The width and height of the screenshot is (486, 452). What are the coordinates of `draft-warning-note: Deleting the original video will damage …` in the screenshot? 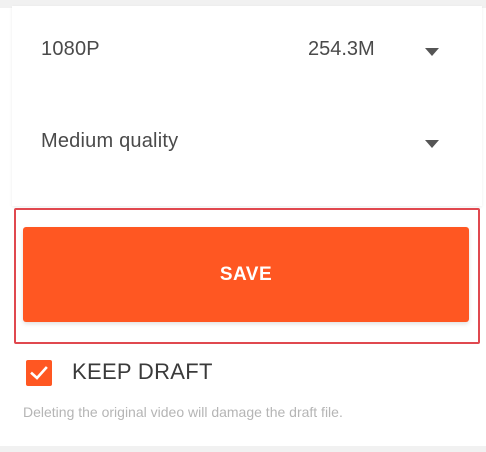 It's located at (183, 412).